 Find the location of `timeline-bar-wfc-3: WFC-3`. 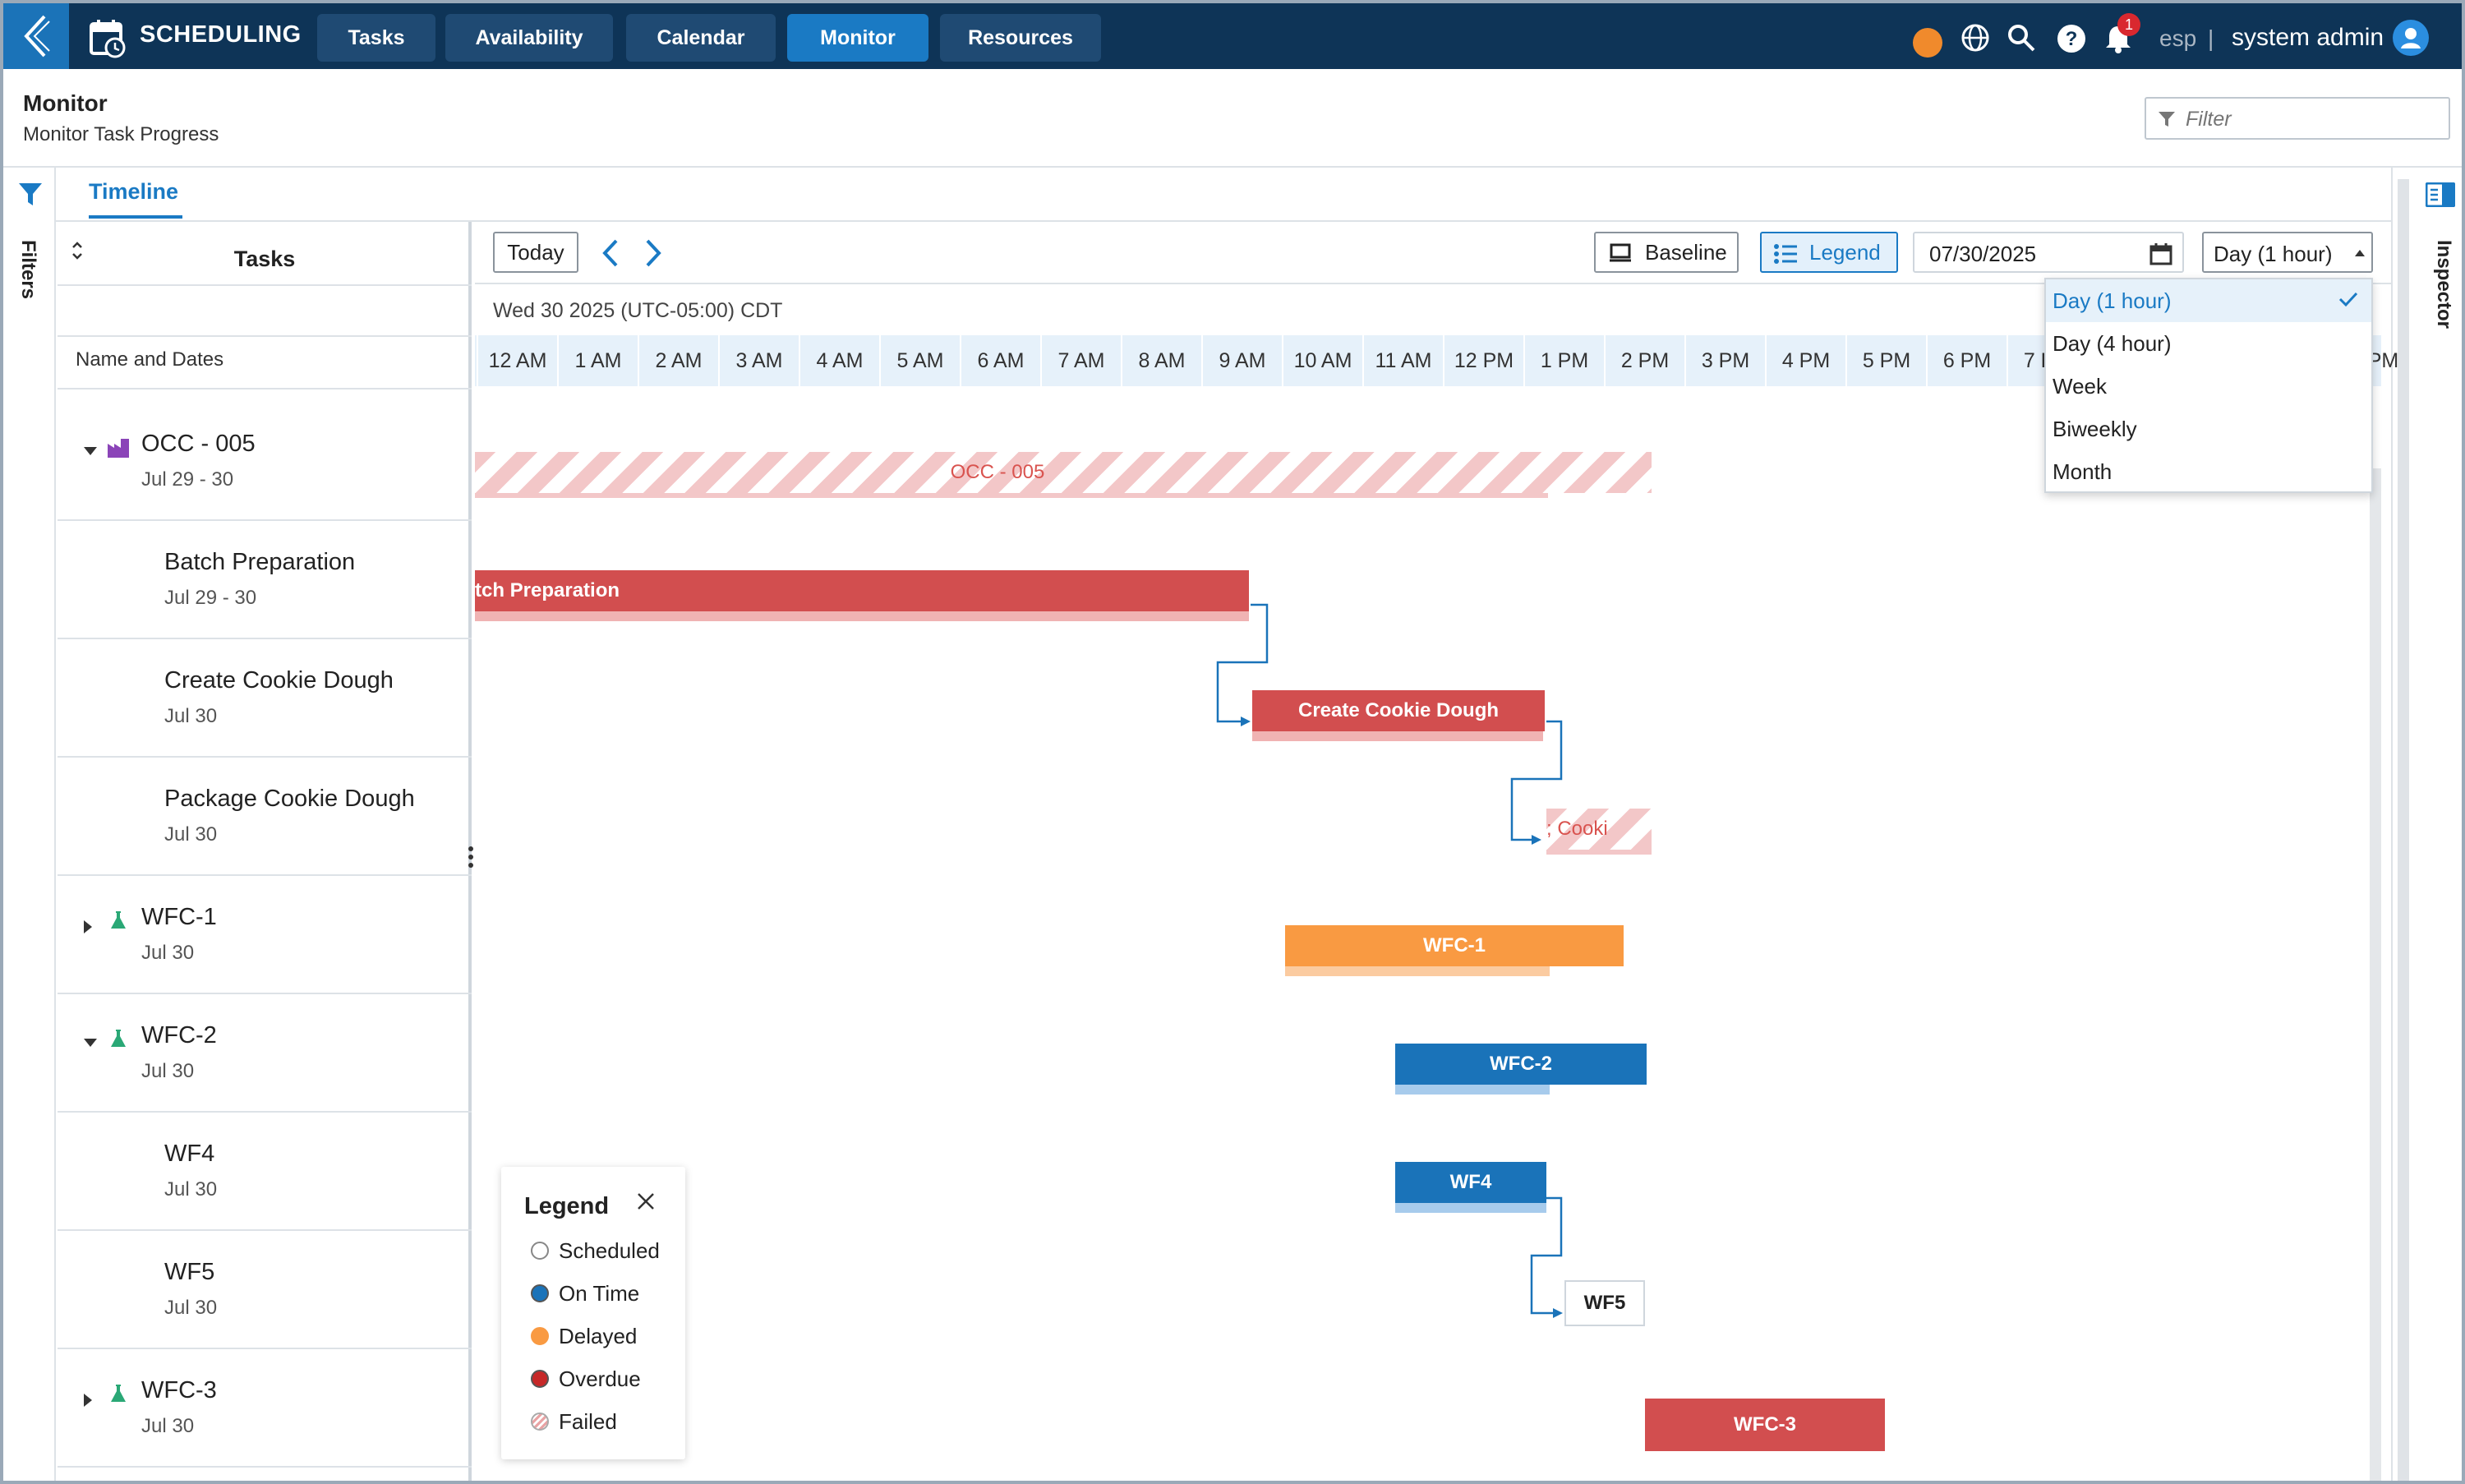

timeline-bar-wfc-3: WFC-3 is located at coordinates (1765, 1425).